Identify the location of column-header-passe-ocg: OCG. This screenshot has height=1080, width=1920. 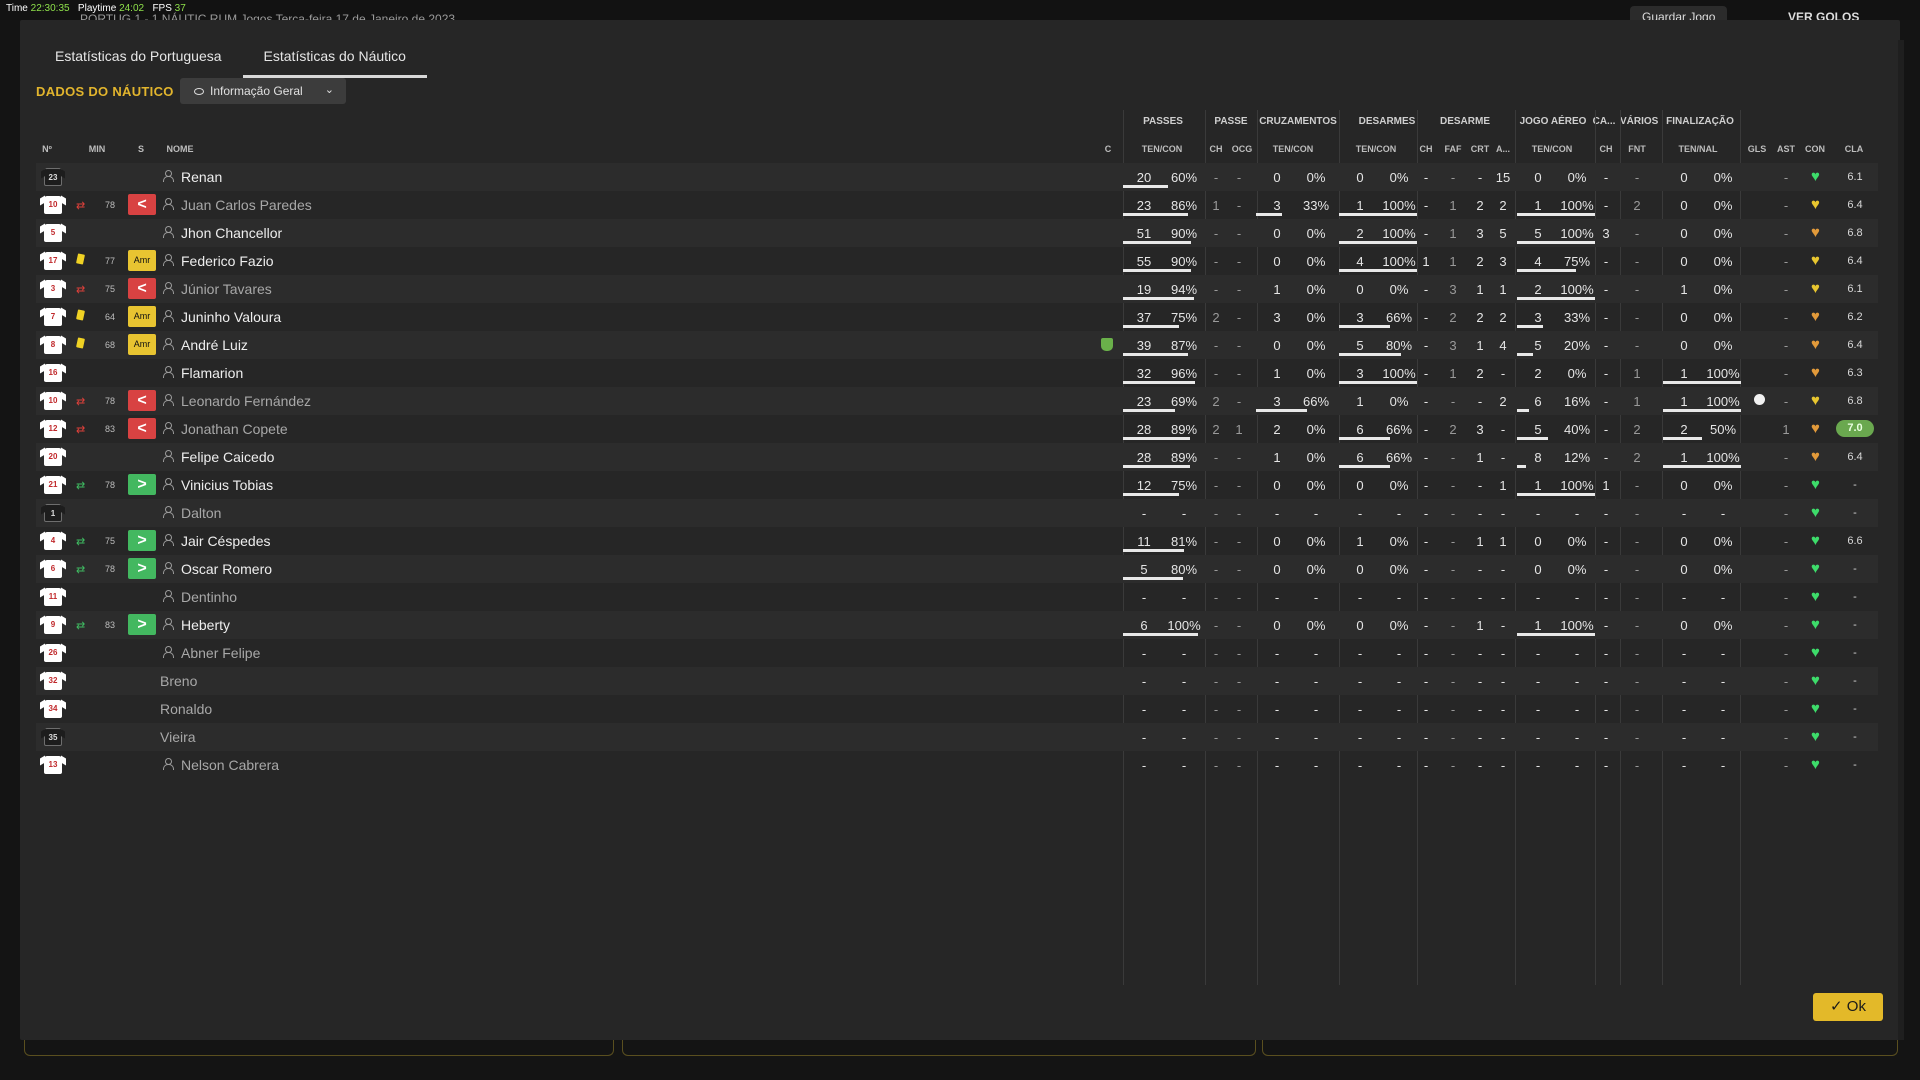
(1242, 149).